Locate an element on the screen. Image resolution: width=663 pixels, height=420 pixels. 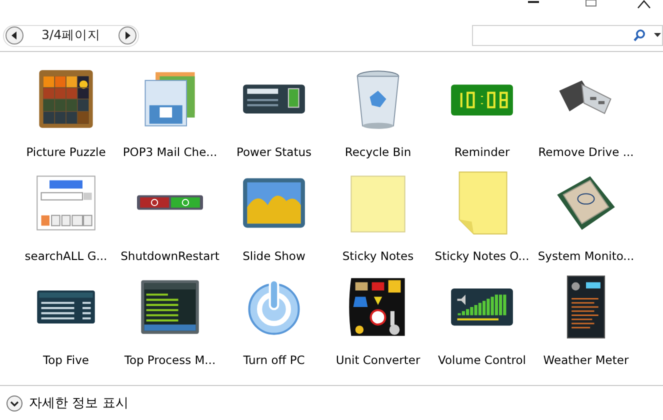
show-details-toggle: 자세한 정보 표시 is located at coordinates (78, 404).